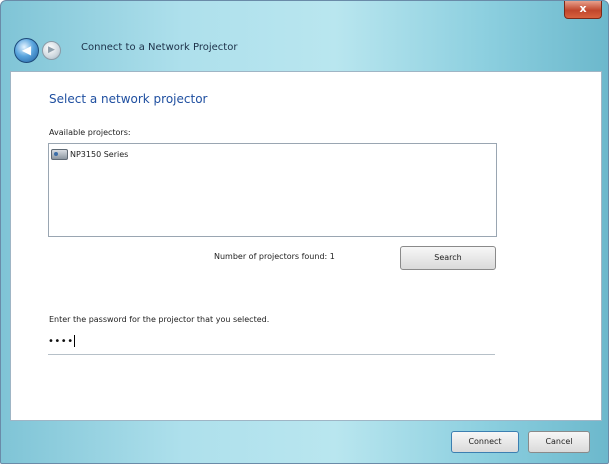 The height and width of the screenshot is (464, 609). Describe the element at coordinates (305, 441) in the screenshot. I see `footer-bar: Connect Cancel` at that location.